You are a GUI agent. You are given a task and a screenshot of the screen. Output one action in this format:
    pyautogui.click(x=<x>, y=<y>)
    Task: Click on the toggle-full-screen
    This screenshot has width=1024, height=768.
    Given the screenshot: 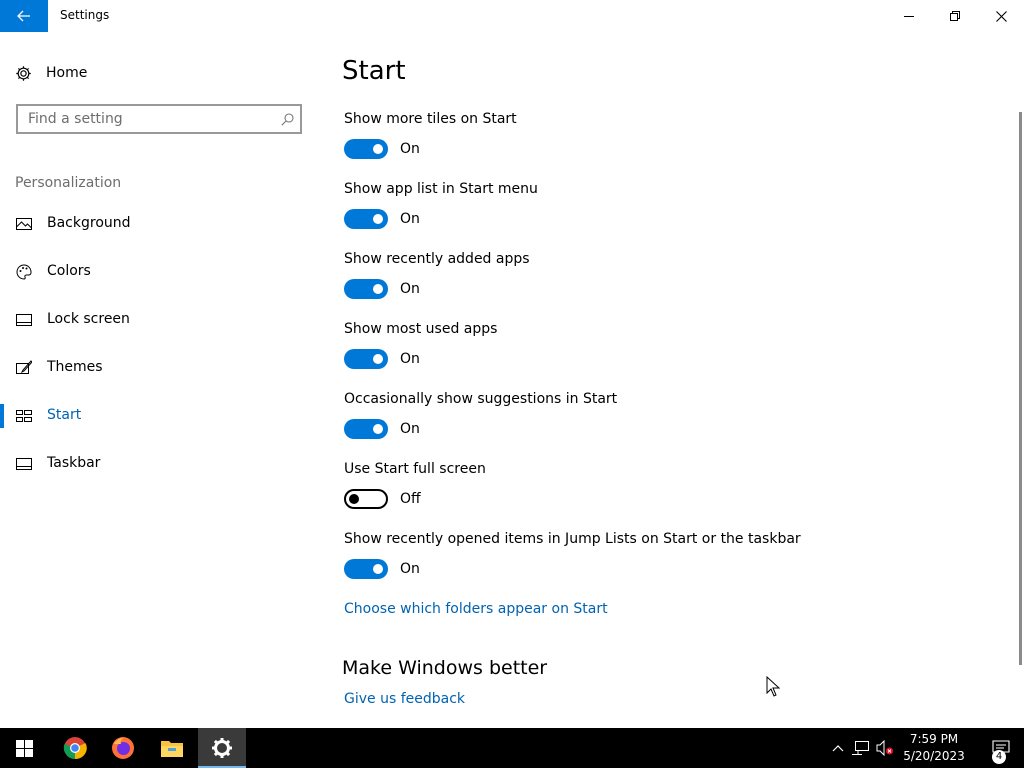 What is the action you would take?
    pyautogui.click(x=366, y=499)
    